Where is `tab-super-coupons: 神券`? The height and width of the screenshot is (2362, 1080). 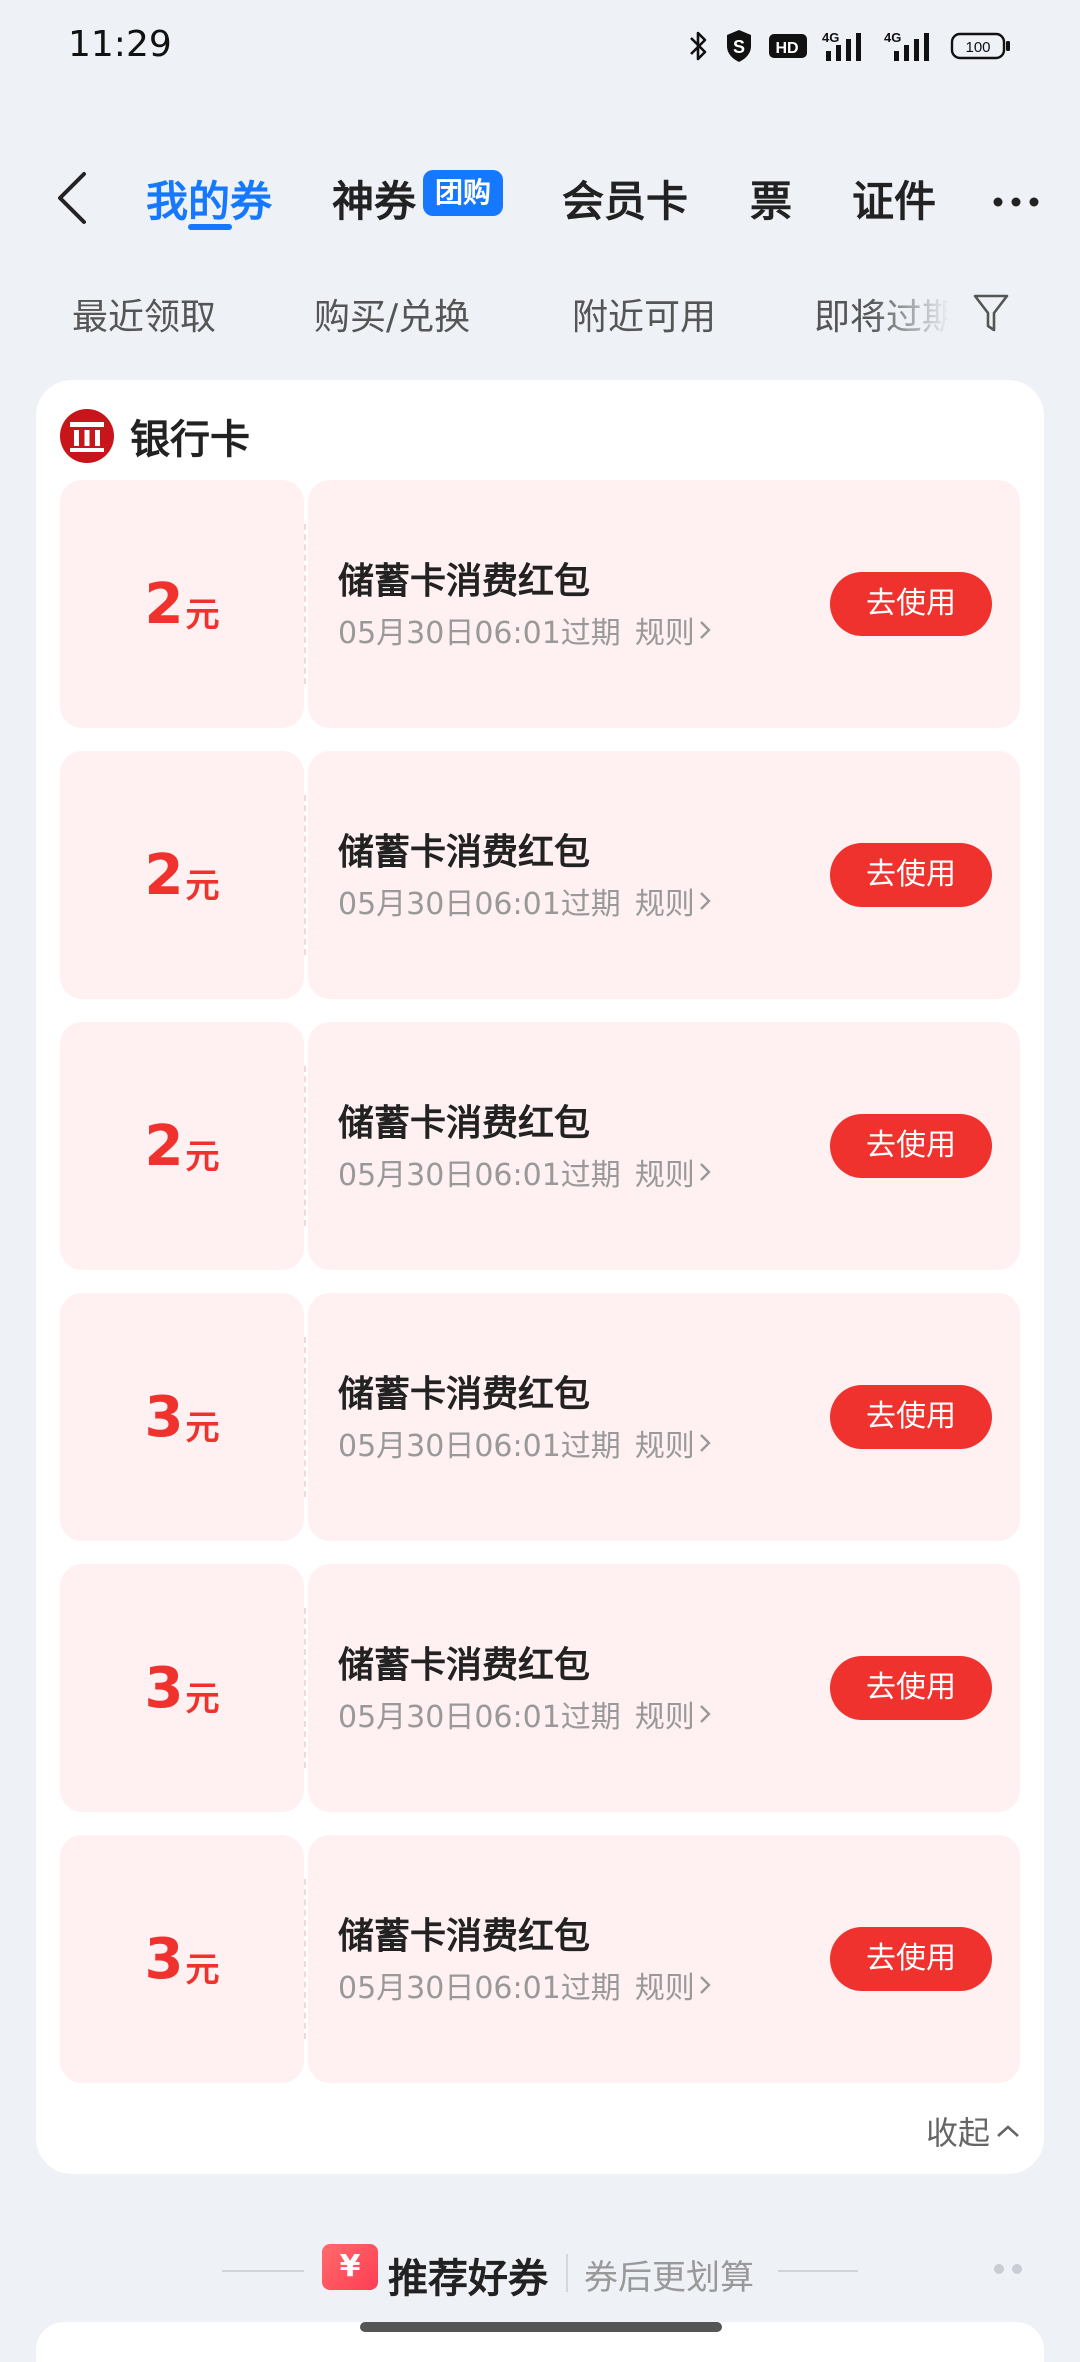
tab-super-coupons: 神券 is located at coordinates (374, 198).